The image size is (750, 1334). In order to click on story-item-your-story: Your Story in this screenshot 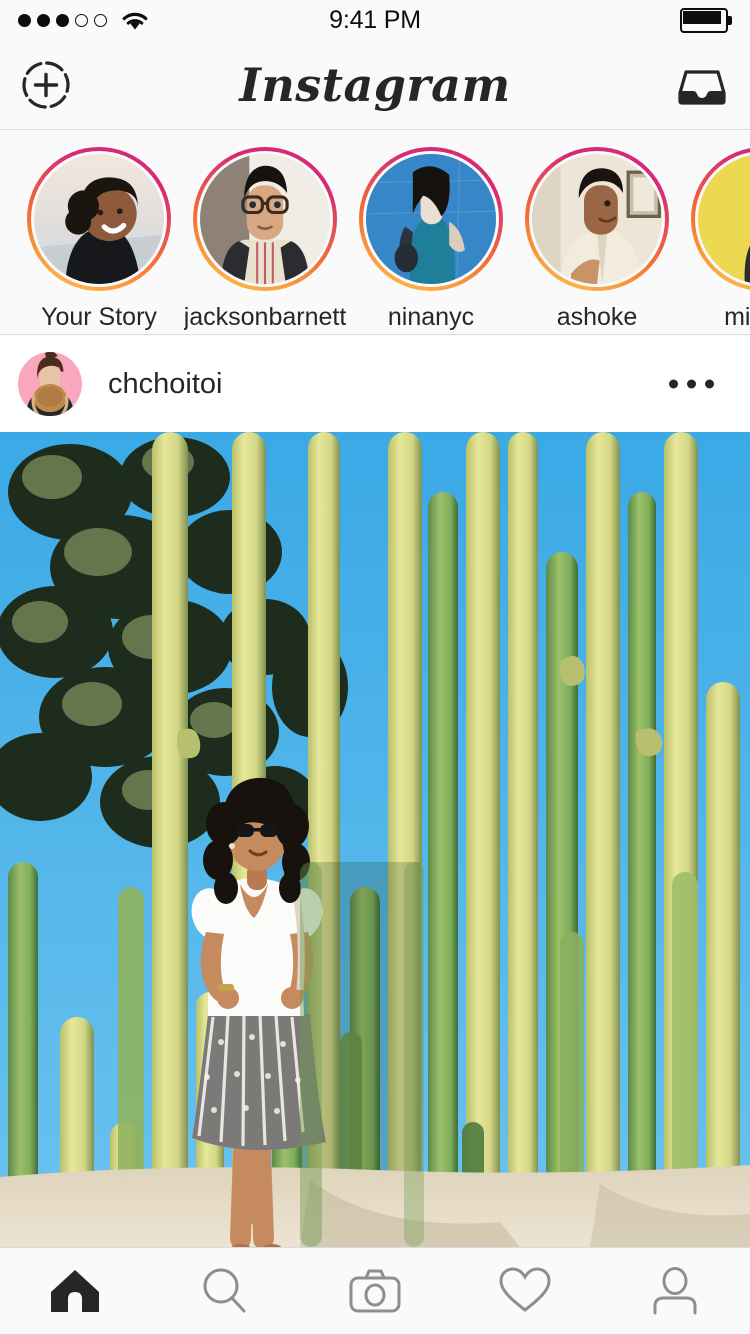, I will do `click(99, 230)`.